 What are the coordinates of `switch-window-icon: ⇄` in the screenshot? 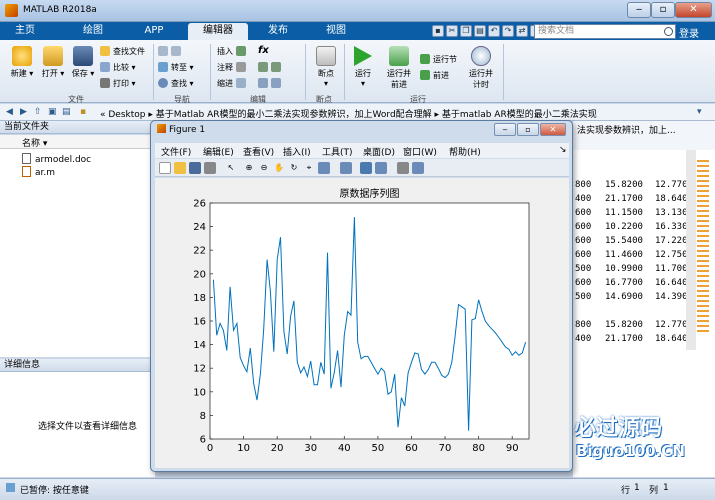 It's located at (522, 31).